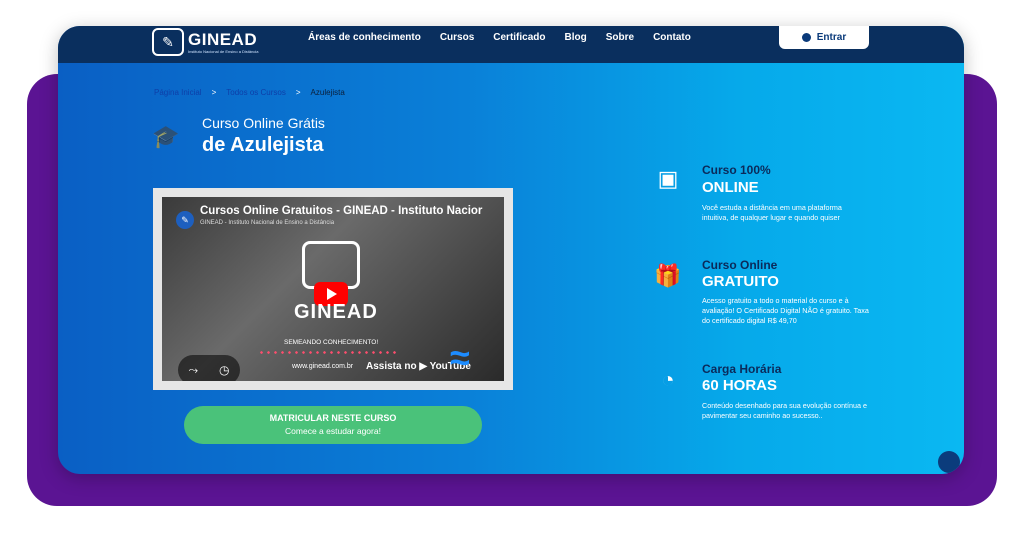 The height and width of the screenshot is (536, 1024). I want to click on feature-online-head2: ONLINE, so click(730, 187).